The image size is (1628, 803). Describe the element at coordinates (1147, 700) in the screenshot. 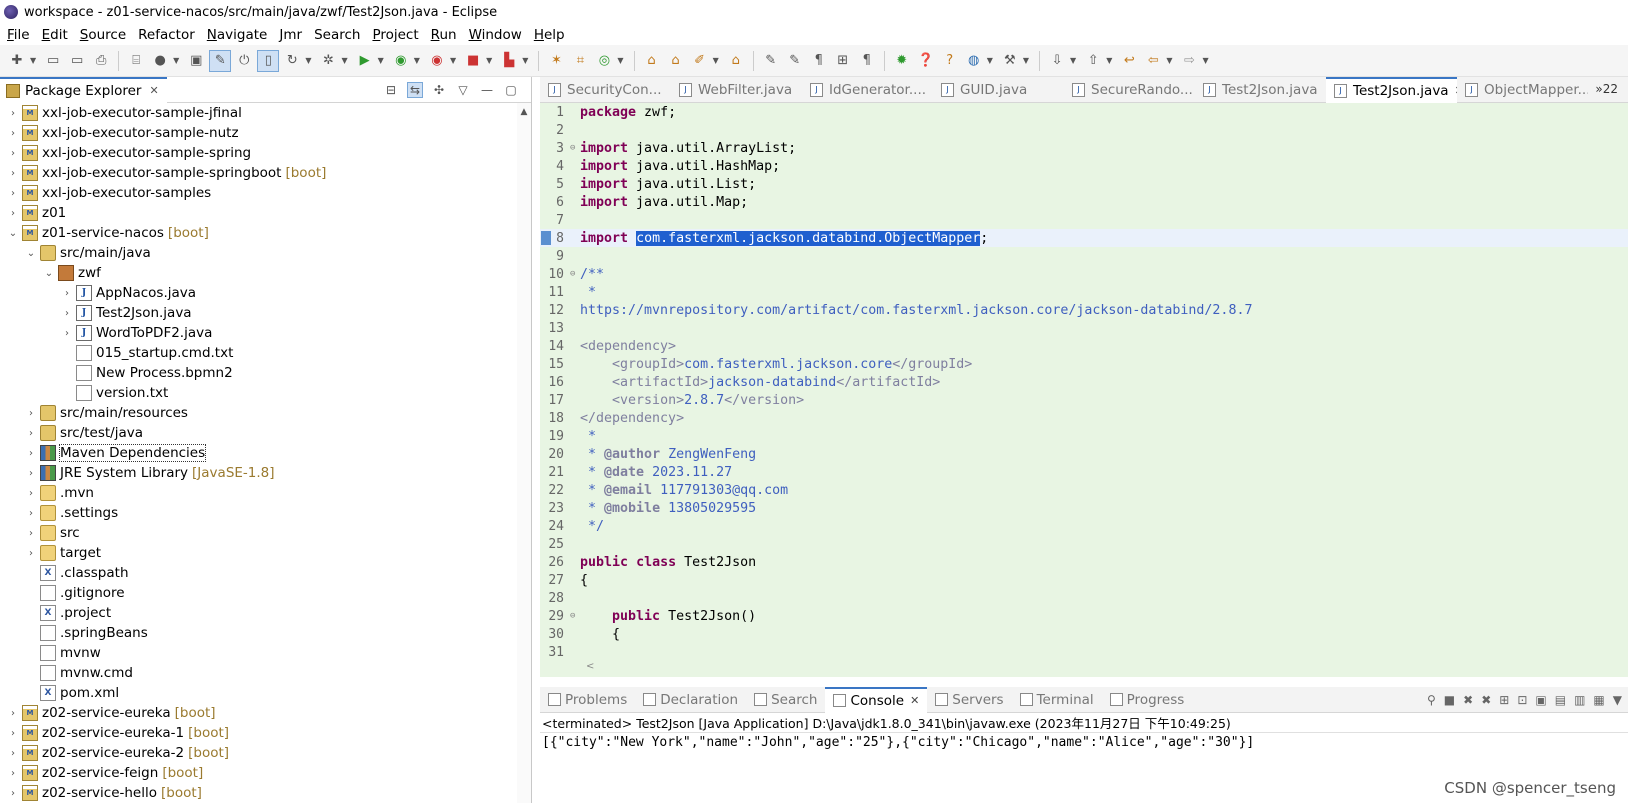

I see `tab-progress: Progress` at that location.